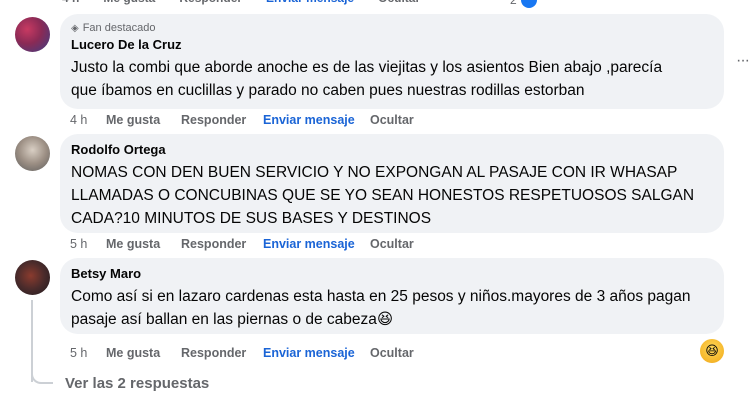 The width and height of the screenshot is (752, 407). I want to click on previous-like-button: Me gusta, so click(129, 4).